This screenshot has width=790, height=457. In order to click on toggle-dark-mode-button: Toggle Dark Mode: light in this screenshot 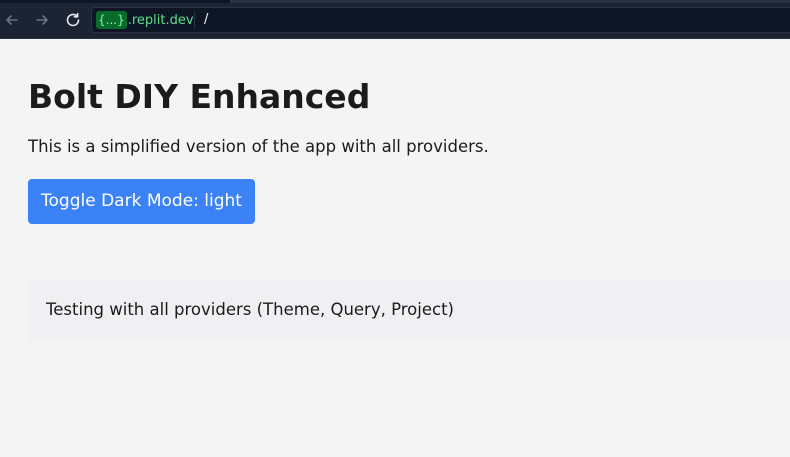, I will do `click(141, 201)`.